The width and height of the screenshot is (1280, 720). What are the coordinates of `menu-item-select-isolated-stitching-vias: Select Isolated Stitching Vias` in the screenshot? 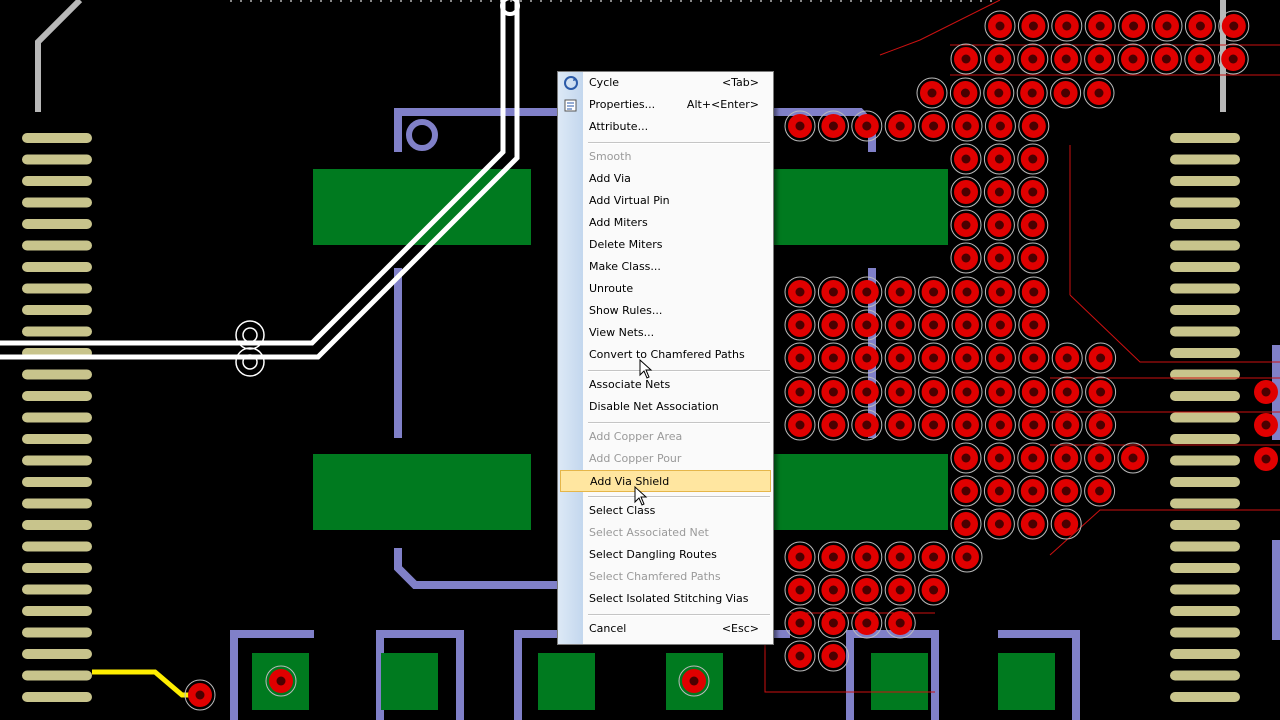 It's located at (665, 599).